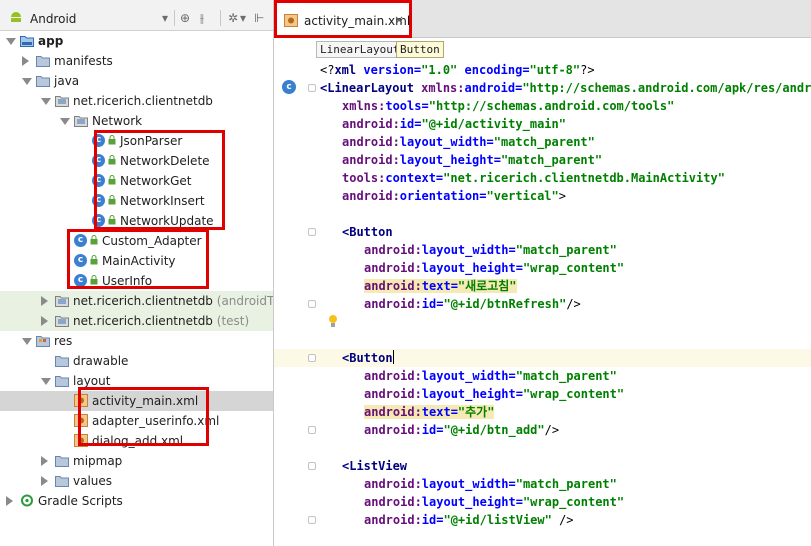  What do you see at coordinates (67, 81) in the screenshot?
I see `tree-item-text: java` at bounding box center [67, 81].